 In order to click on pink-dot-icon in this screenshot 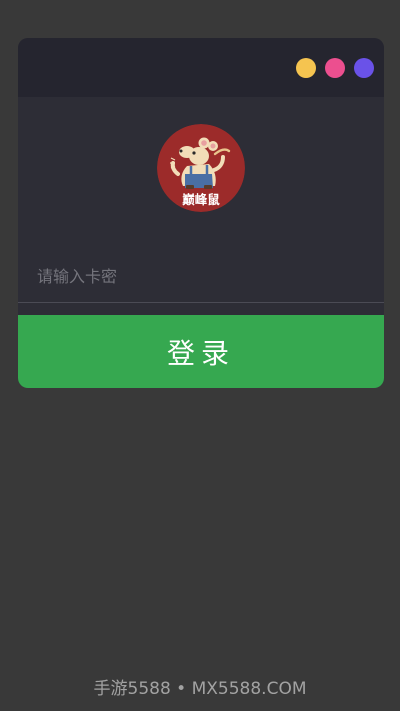, I will do `click(335, 68)`.